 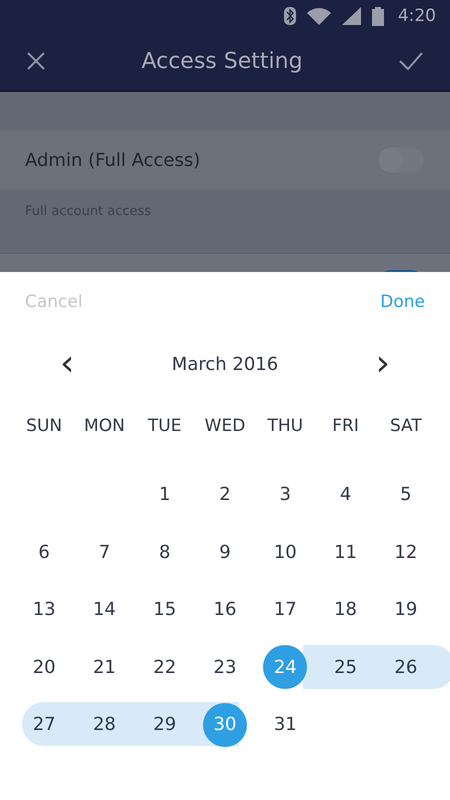 What do you see at coordinates (67, 364) in the screenshot?
I see `previous-month-button: ‹` at bounding box center [67, 364].